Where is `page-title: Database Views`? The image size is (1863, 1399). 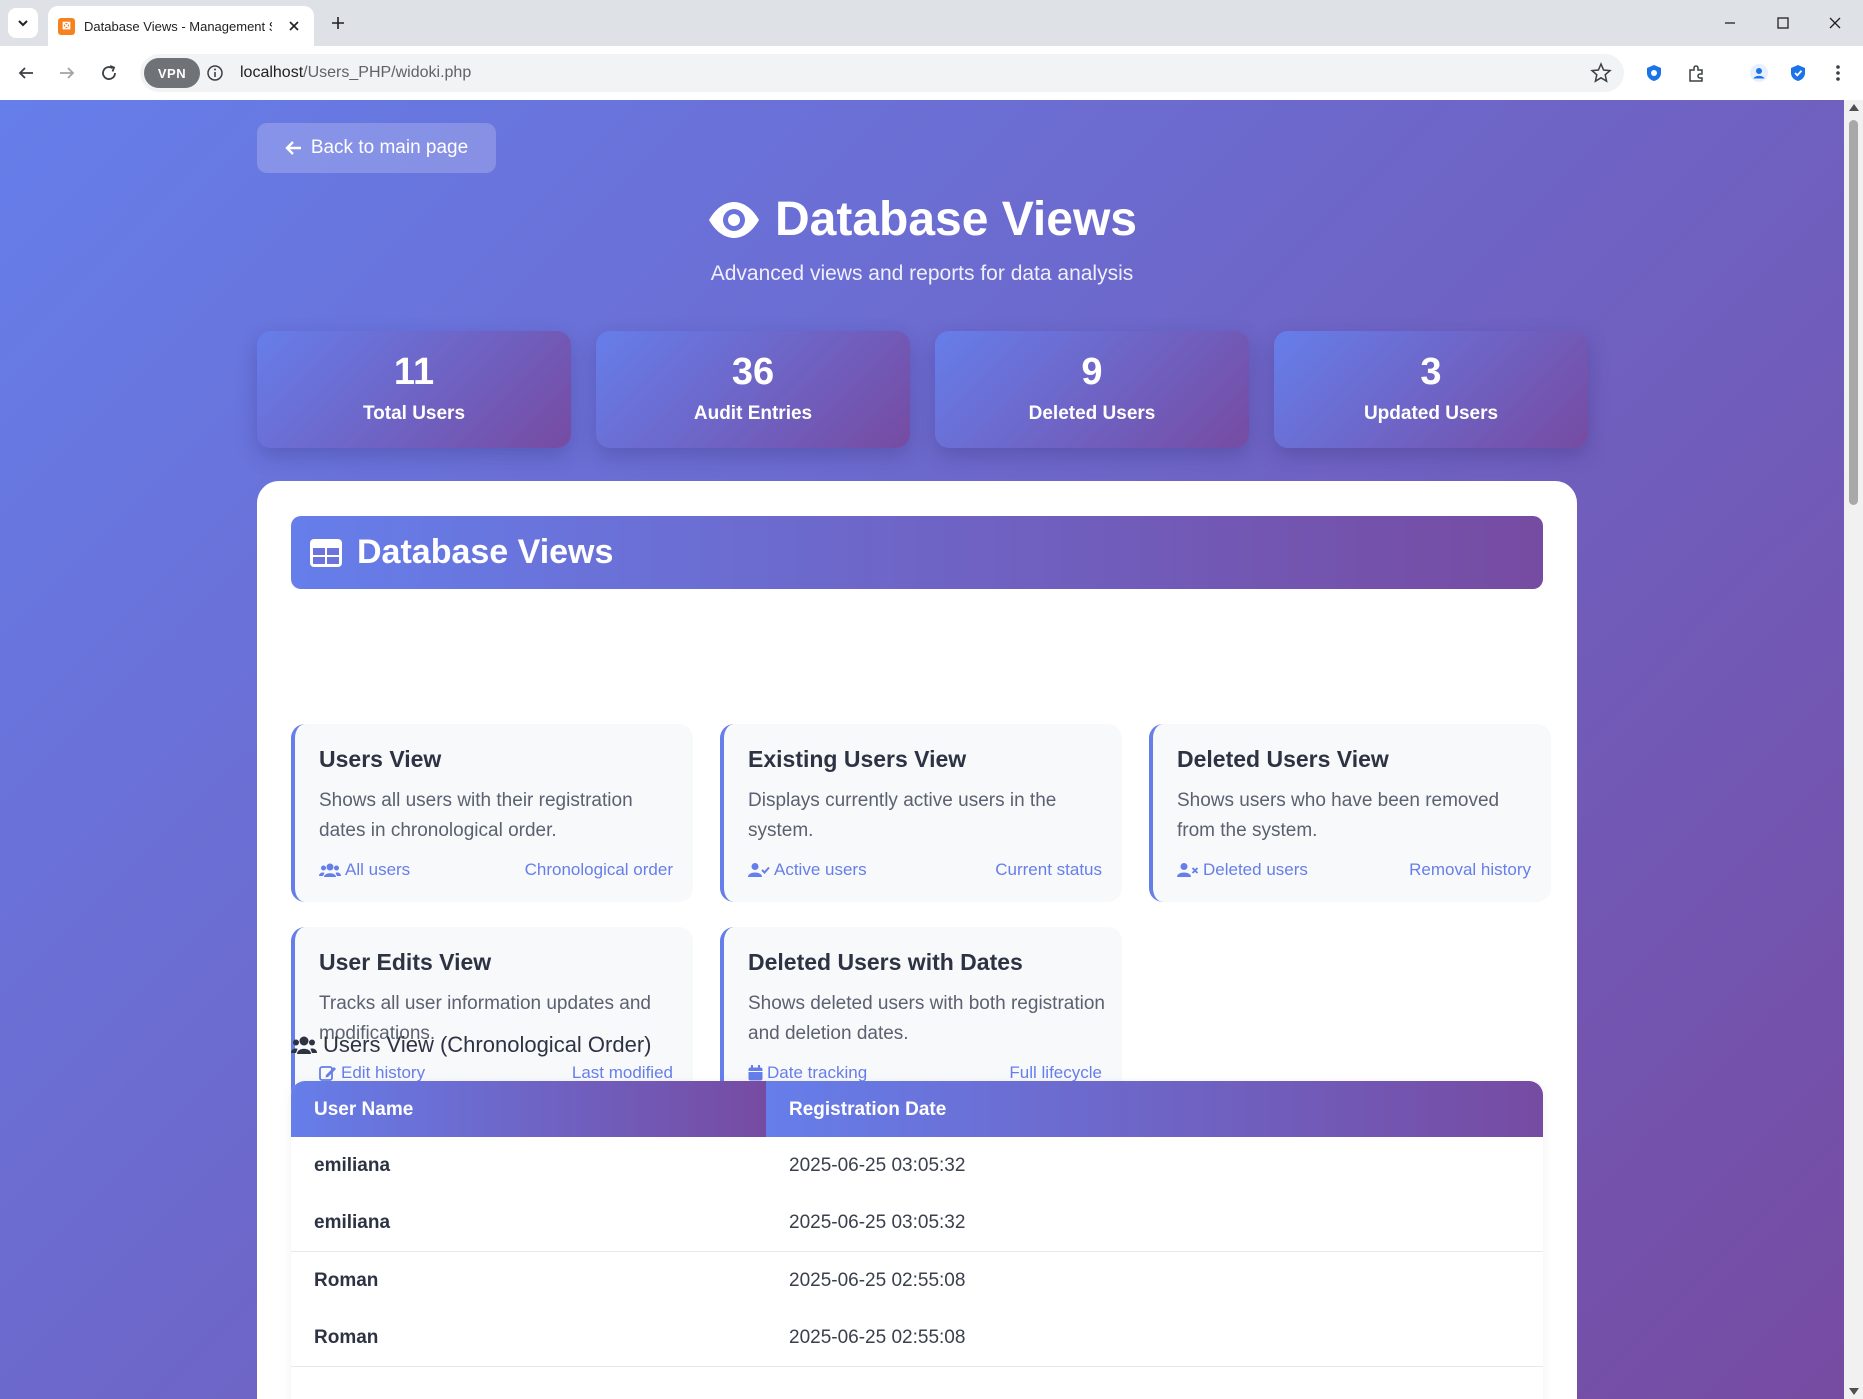 page-title: Database Views is located at coordinates (922, 219).